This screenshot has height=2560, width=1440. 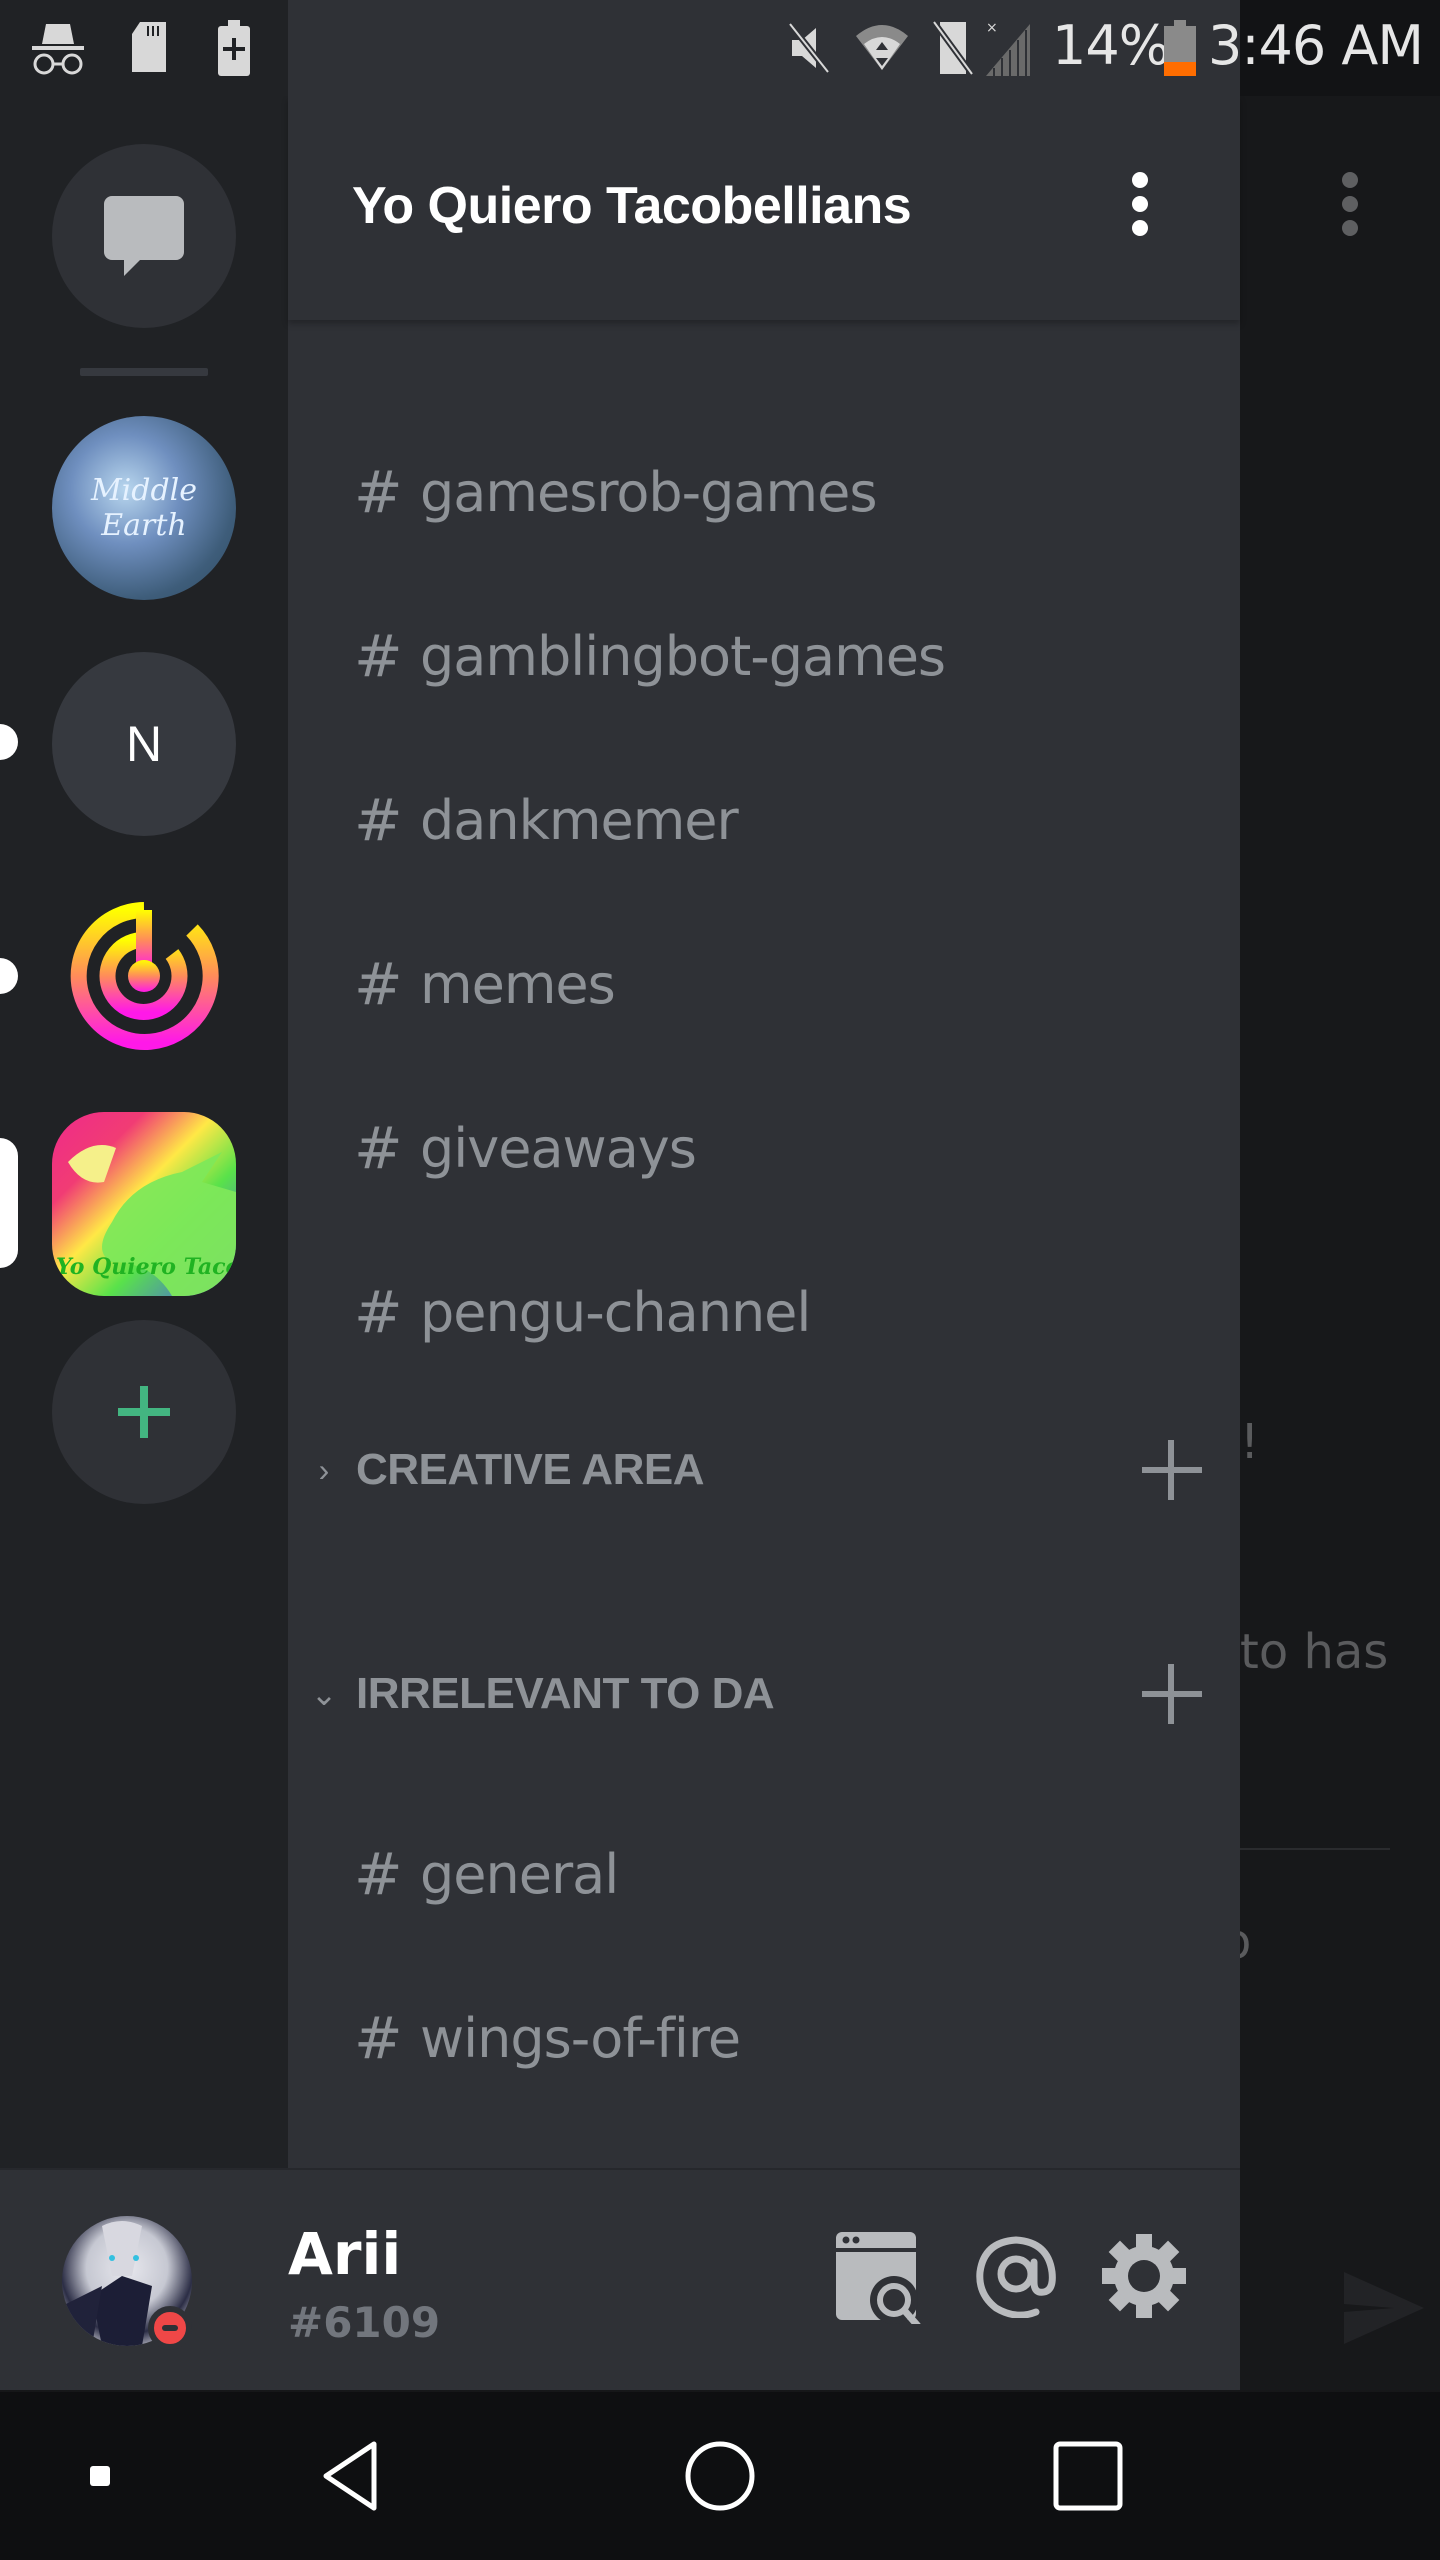 I want to click on dot-indicator-icon, so click(x=100, y=2476).